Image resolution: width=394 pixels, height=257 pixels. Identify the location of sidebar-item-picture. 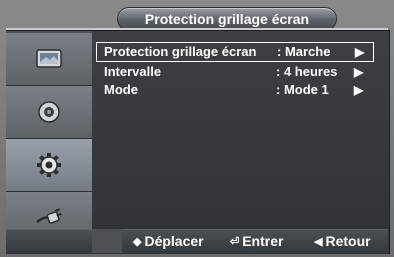
(49, 59).